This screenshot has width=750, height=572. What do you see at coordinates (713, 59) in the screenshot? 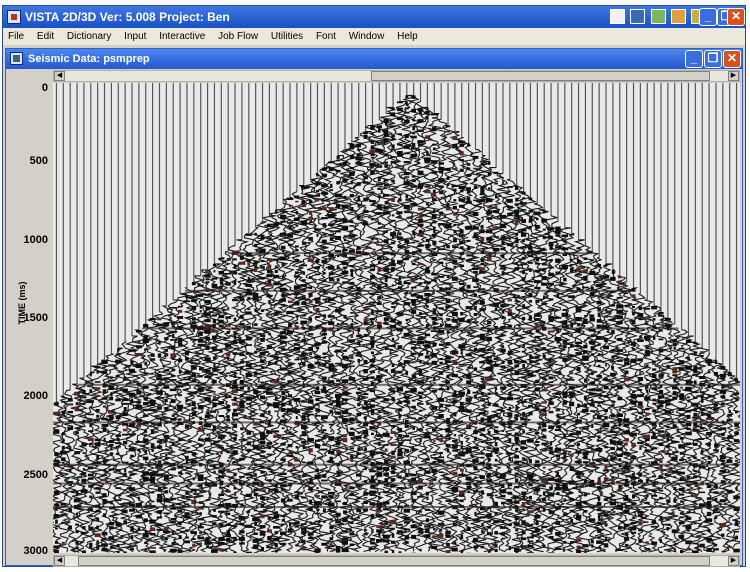
I see `child-restore-icon: ❐` at bounding box center [713, 59].